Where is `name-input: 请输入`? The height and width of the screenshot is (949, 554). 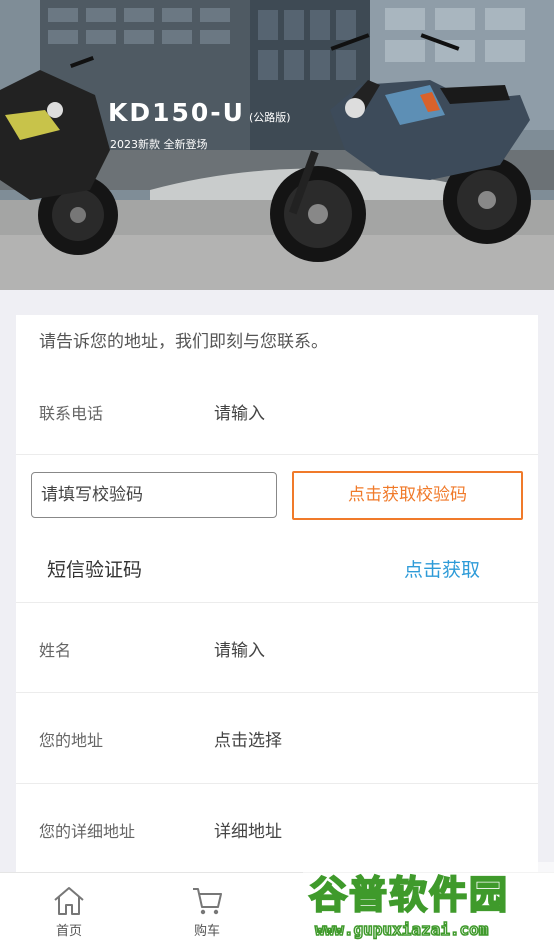 name-input: 请输入 is located at coordinates (239, 648).